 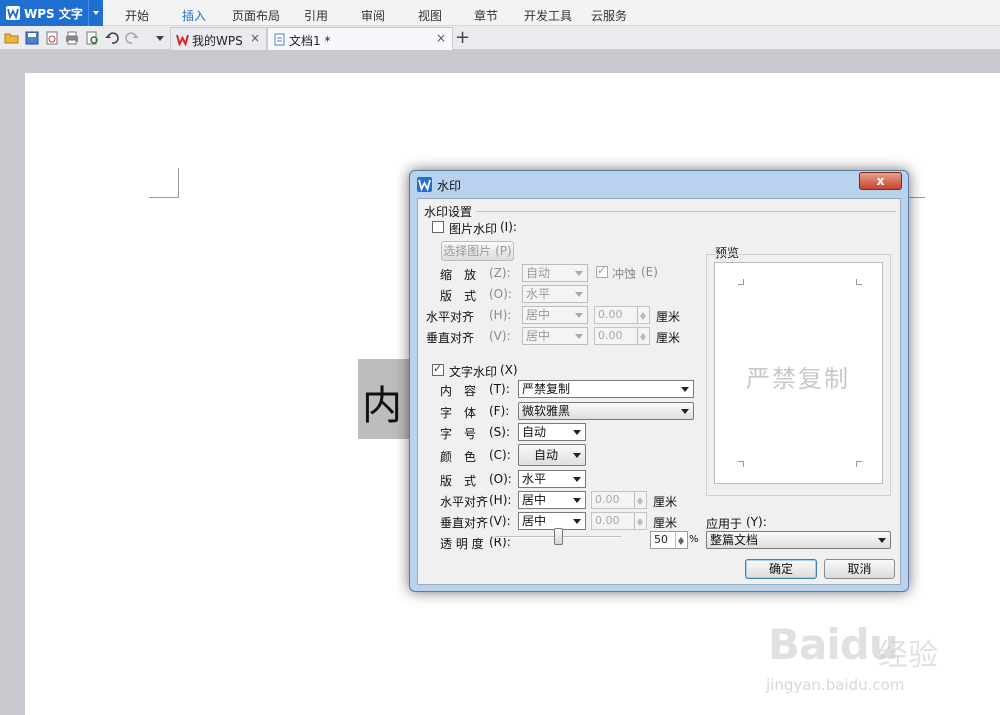 I want to click on document-text: 内, so click(x=382, y=402).